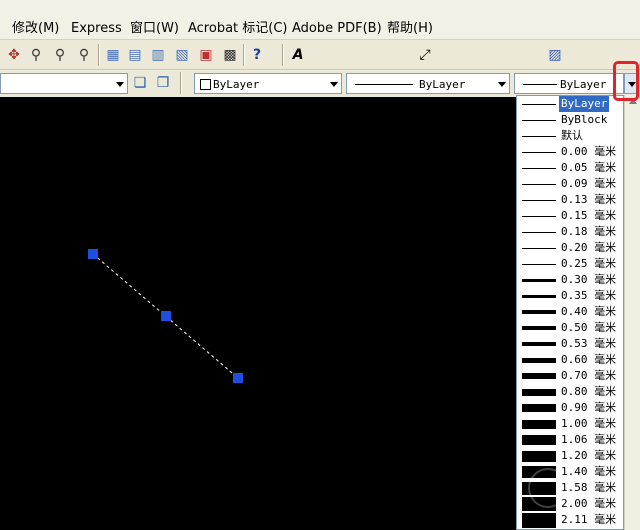 The width and height of the screenshot is (640, 530). What do you see at coordinates (589, 439) in the screenshot?
I see `lineweight-option-label: 1.06 毫米` at bounding box center [589, 439].